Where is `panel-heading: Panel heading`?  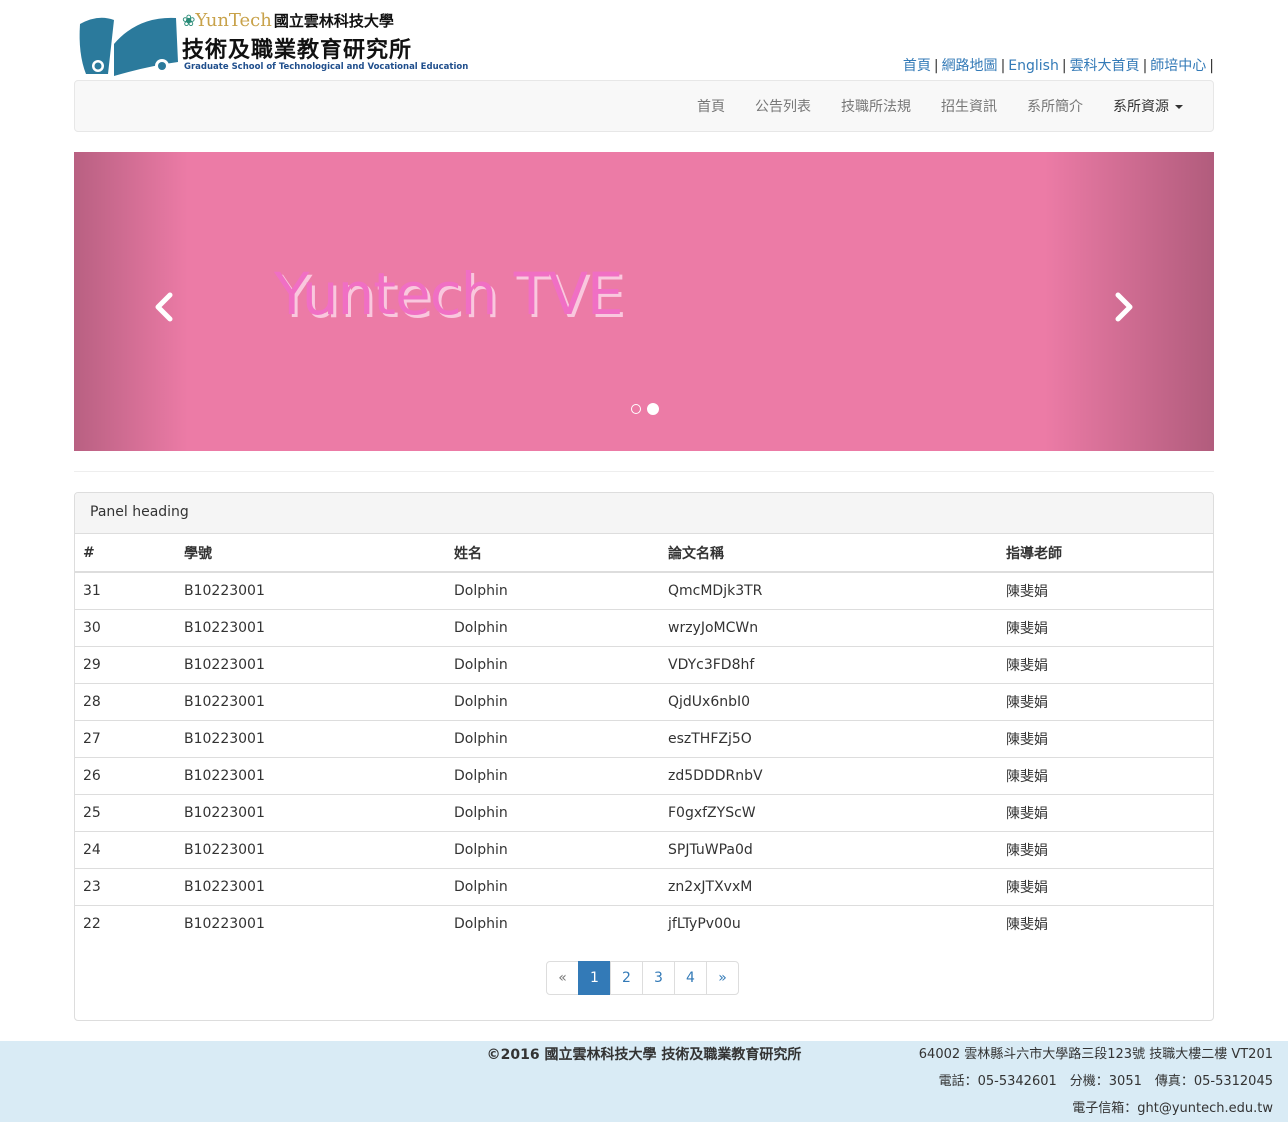 panel-heading: Panel heading is located at coordinates (644, 513).